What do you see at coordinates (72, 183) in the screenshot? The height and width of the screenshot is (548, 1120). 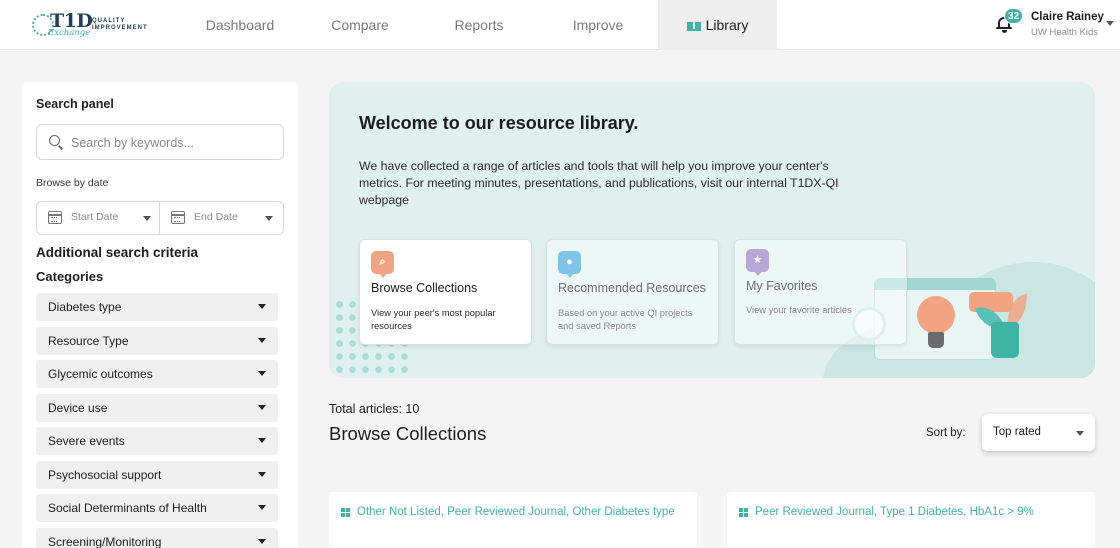 I see `browse-by-date-label: Browse by date` at bounding box center [72, 183].